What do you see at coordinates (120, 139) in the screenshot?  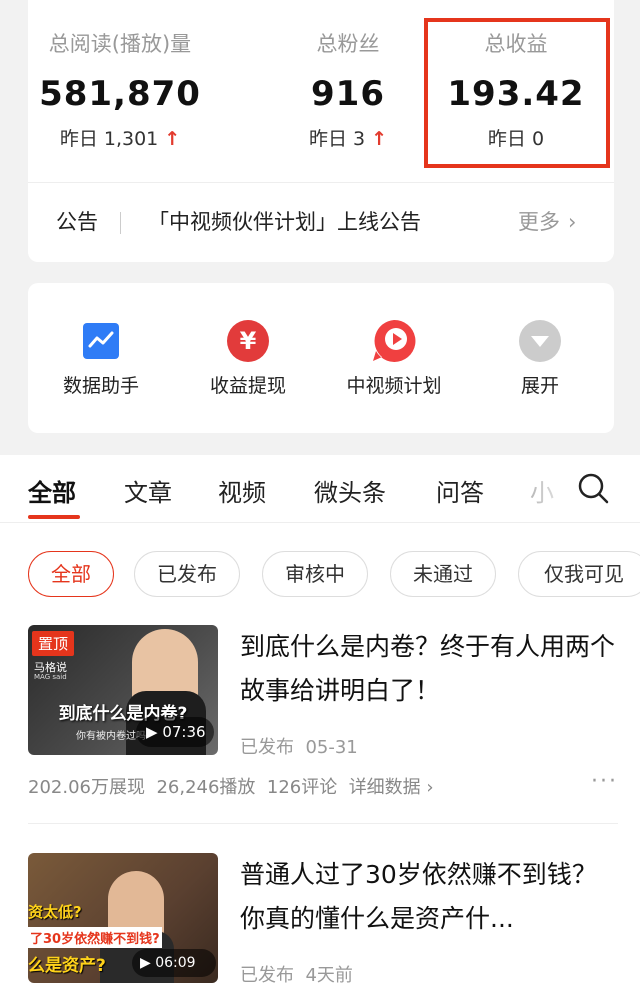 I see `stat-yesterday: 昨日 1,301 ↑` at bounding box center [120, 139].